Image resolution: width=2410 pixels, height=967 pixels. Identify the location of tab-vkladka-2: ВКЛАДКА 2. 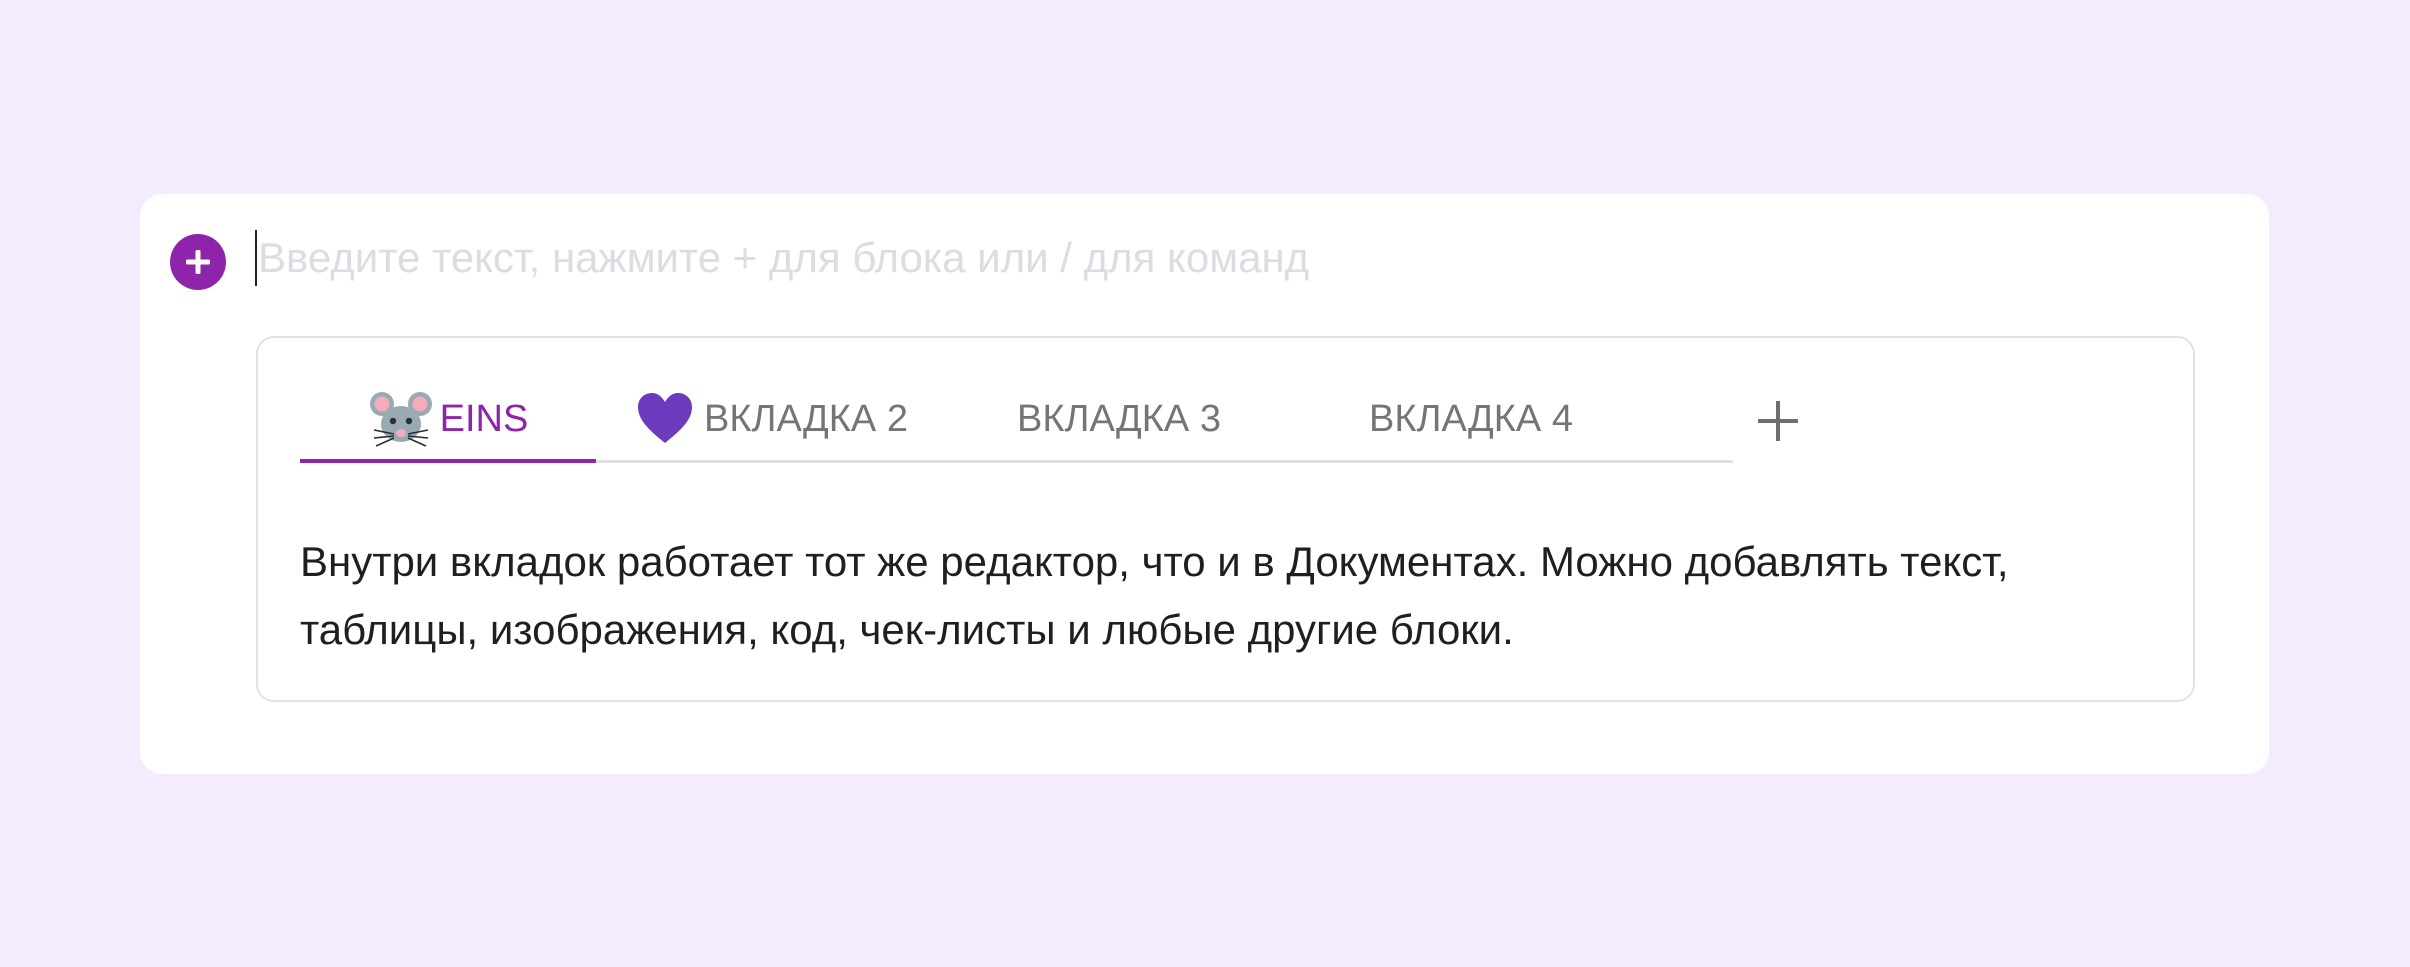
(770, 419).